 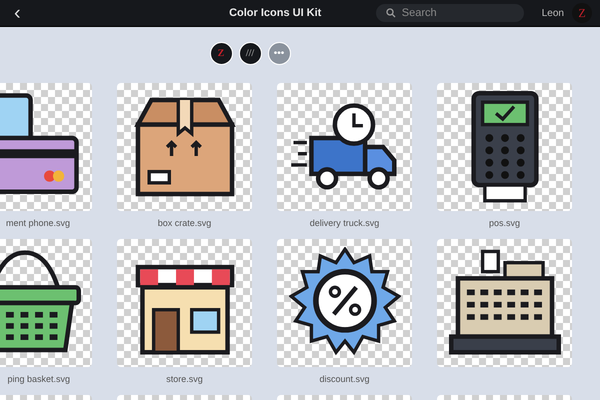 I want to click on file-name: discount.svg, so click(x=344, y=379).